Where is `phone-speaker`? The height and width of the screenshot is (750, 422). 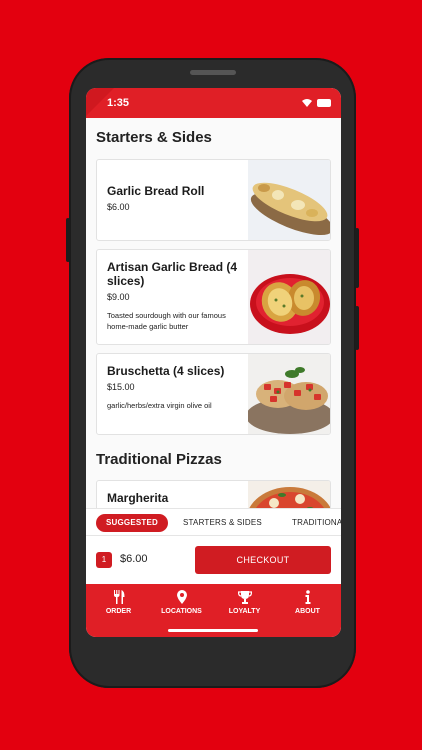
phone-speaker is located at coordinates (213, 72).